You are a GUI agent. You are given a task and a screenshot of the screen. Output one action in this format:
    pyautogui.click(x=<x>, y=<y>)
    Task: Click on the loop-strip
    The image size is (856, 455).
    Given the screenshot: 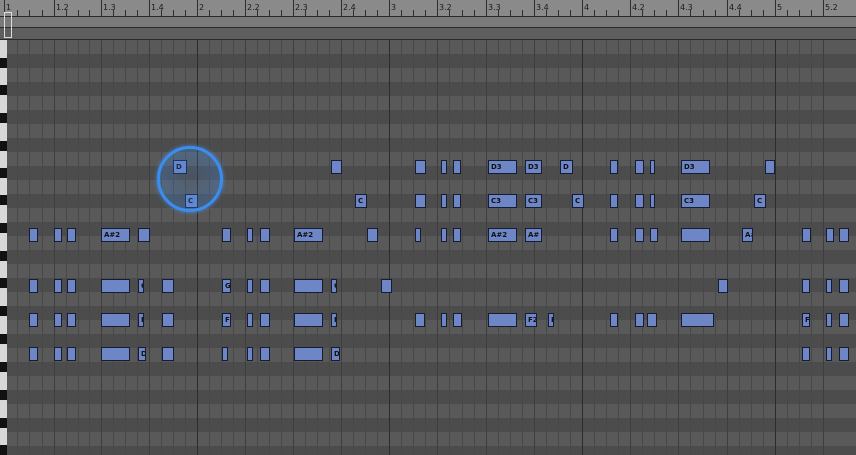 What is the action you would take?
    pyautogui.click(x=428, y=34)
    